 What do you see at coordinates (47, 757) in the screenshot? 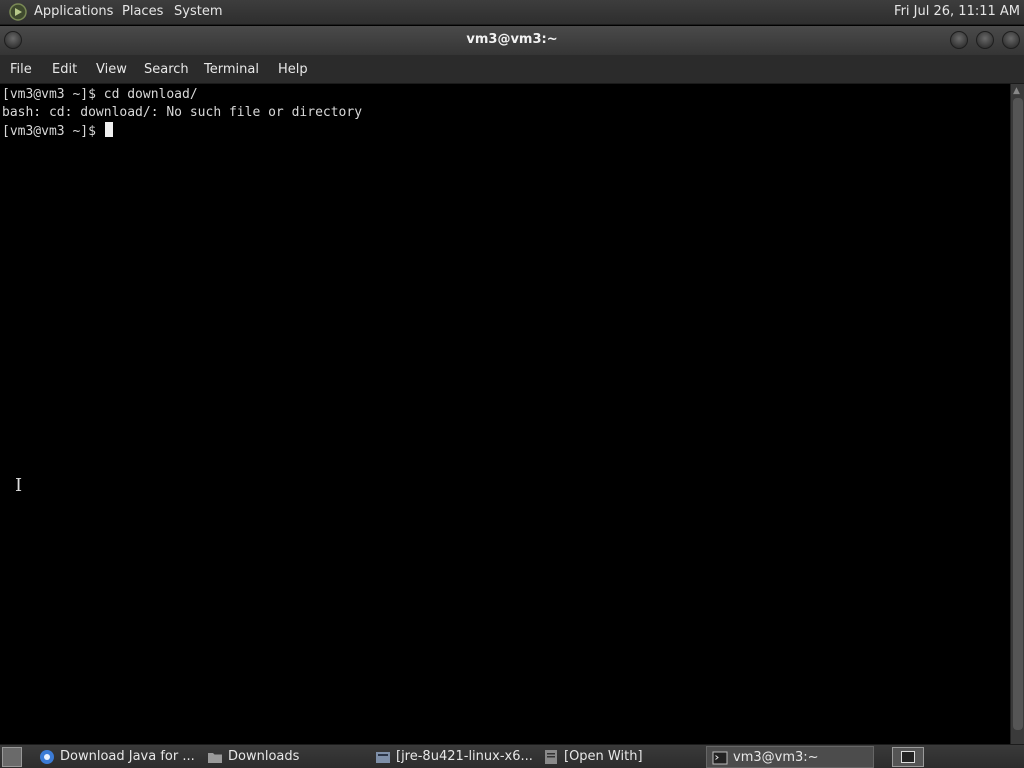
I see `browser-icon` at bounding box center [47, 757].